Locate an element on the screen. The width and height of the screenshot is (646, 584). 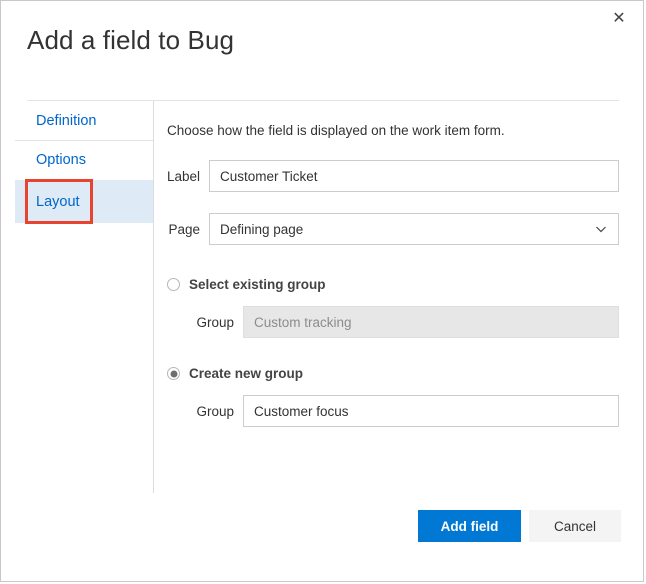
sidebar-item-definition: Definition is located at coordinates (84, 120).